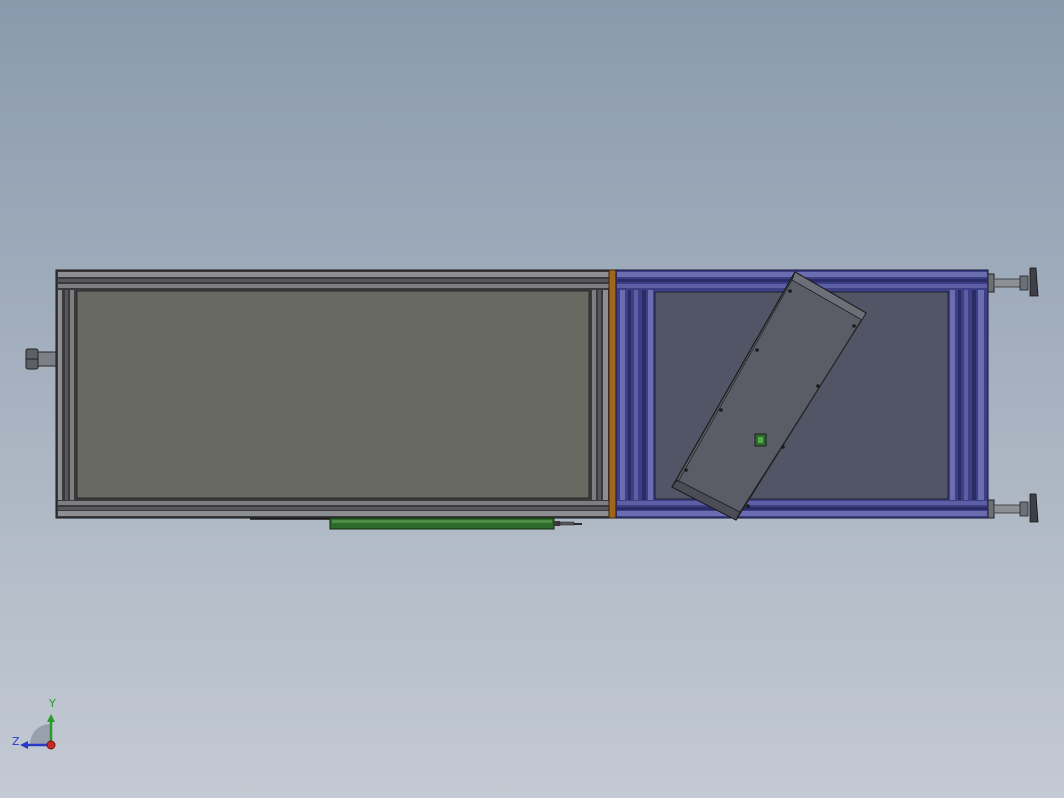 Image resolution: width=1064 pixels, height=798 pixels. Describe the element at coordinates (416, 523) in the screenshot. I see `linear-actuator` at that location.